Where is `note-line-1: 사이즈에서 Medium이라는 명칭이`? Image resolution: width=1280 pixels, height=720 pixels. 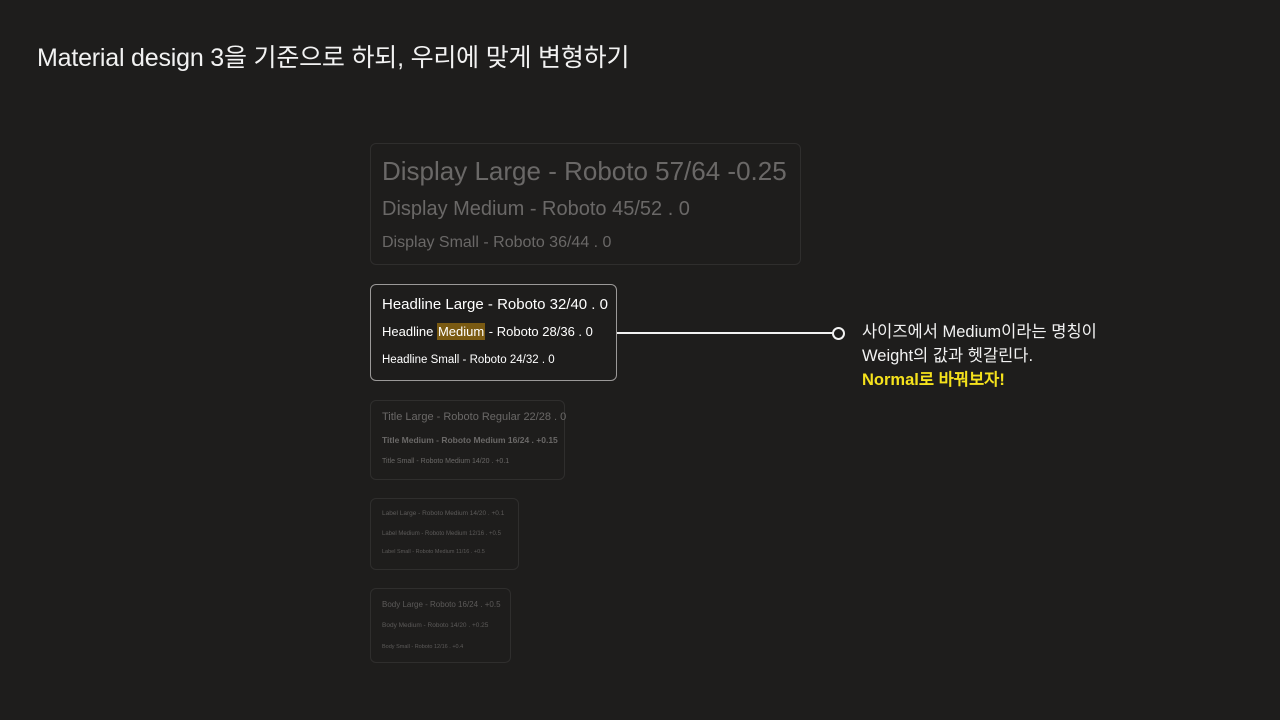
note-line-1: 사이즈에서 Medium이라는 명칭이 is located at coordinates (979, 332).